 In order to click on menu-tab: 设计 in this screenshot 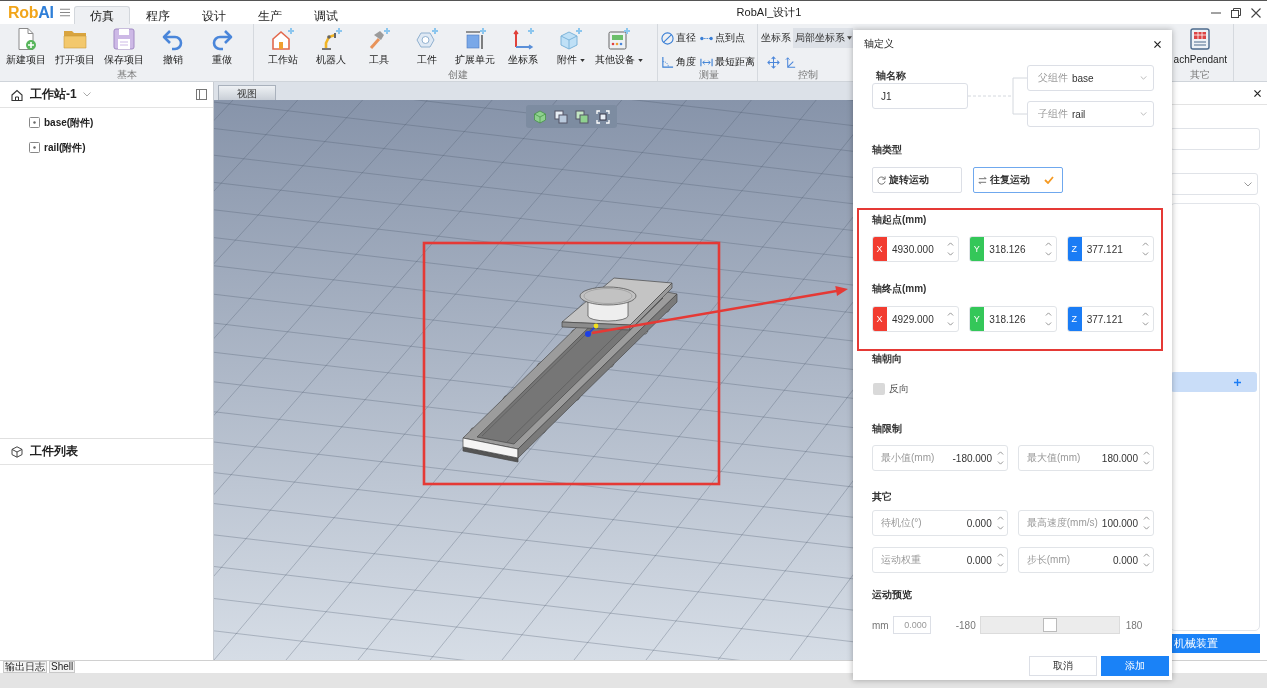, I will do `click(213, 15)`.